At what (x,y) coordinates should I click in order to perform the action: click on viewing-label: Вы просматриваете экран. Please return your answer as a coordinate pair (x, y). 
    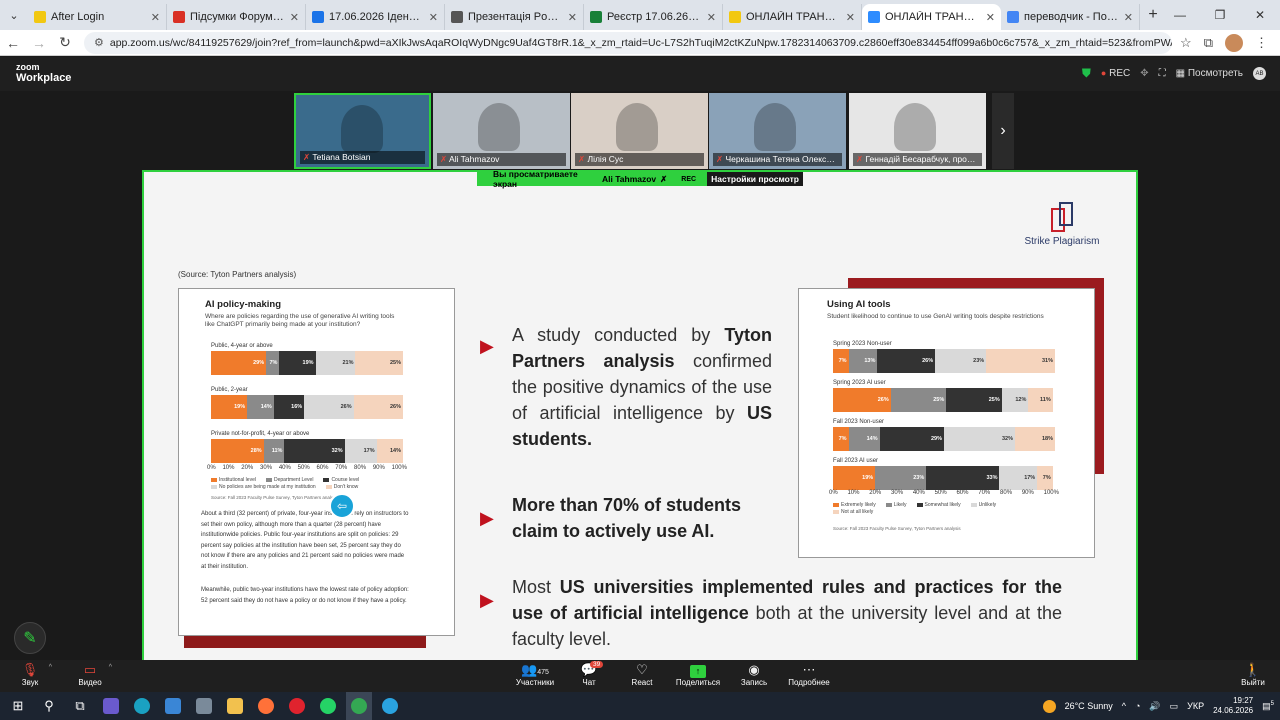
    Looking at the image, I should click on (535, 179).